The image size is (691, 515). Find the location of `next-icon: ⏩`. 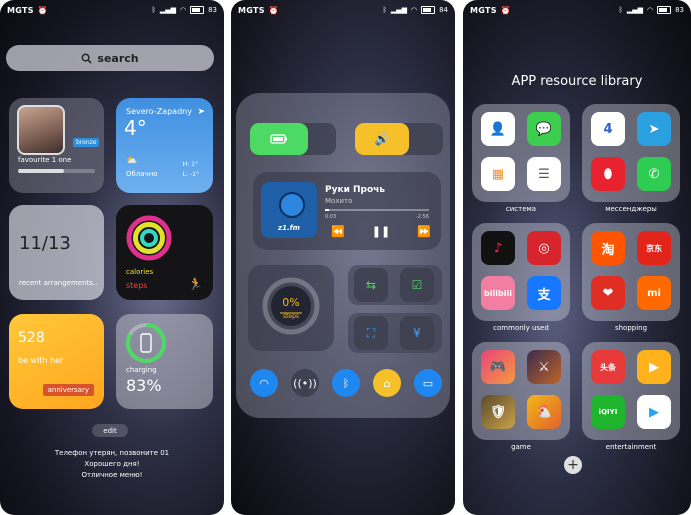

next-icon: ⏩ is located at coordinates (424, 231).